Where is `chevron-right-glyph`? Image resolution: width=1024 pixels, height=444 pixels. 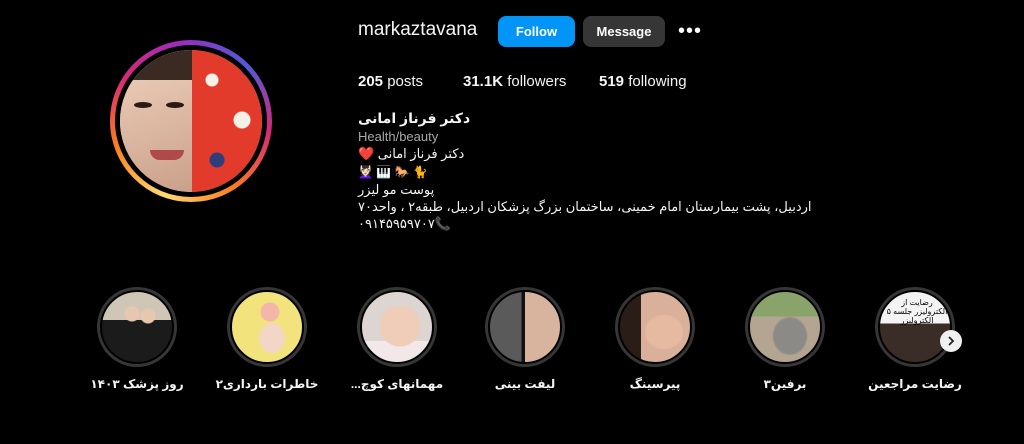 chevron-right-glyph is located at coordinates (951, 341).